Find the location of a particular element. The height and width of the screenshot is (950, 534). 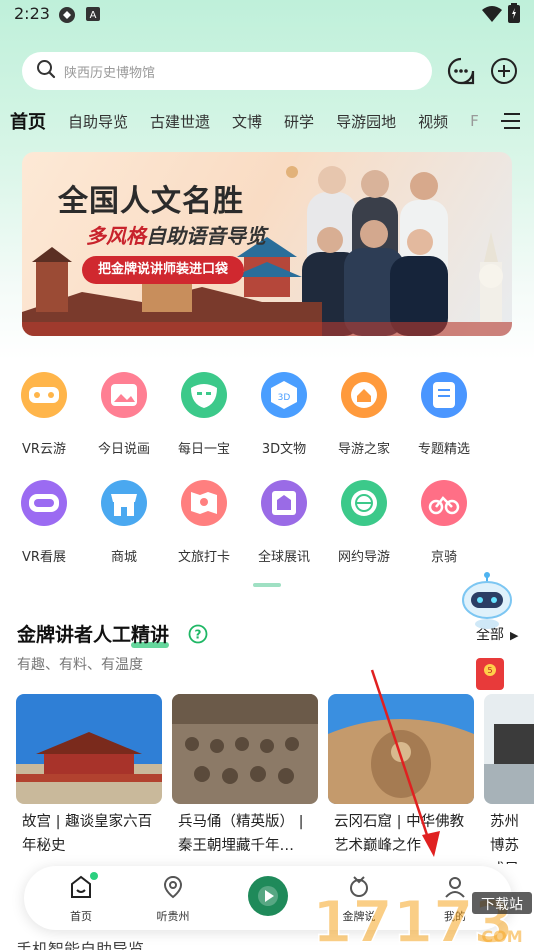

card-image-forbidden-city is located at coordinates (89, 749).